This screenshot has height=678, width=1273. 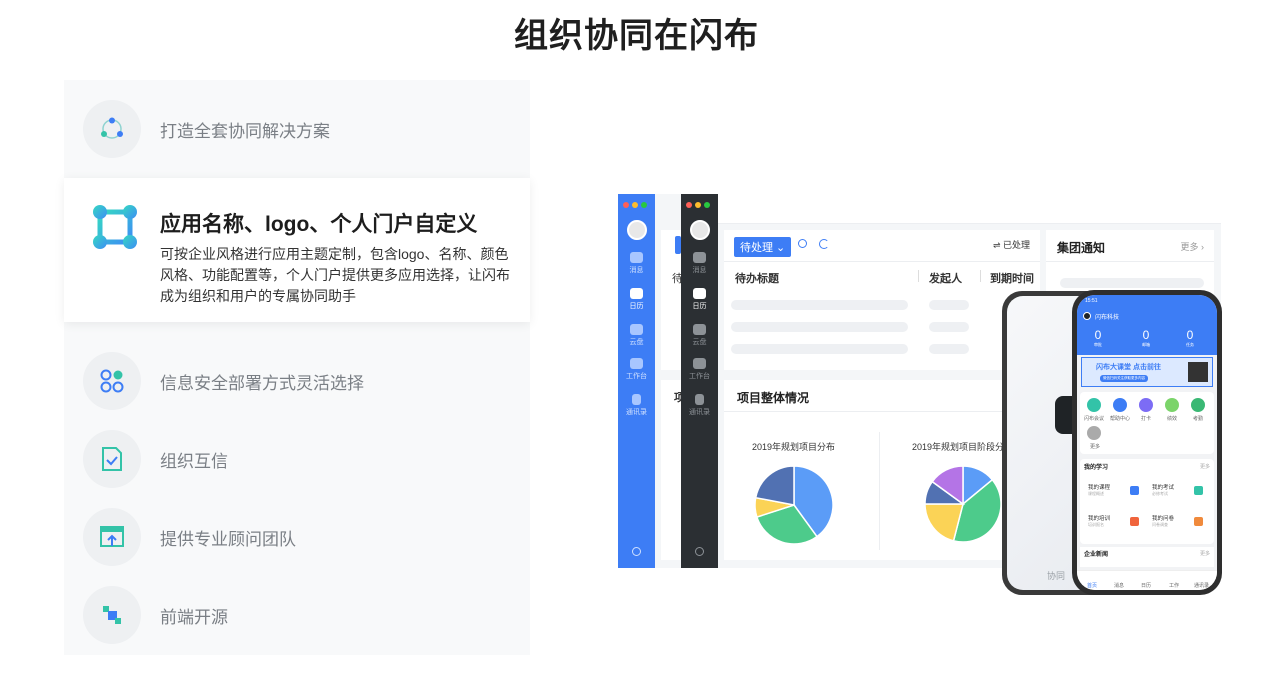 What do you see at coordinates (297, 537) in the screenshot?
I see `menu-item-consultant: 提供专业顾问团队` at bounding box center [297, 537].